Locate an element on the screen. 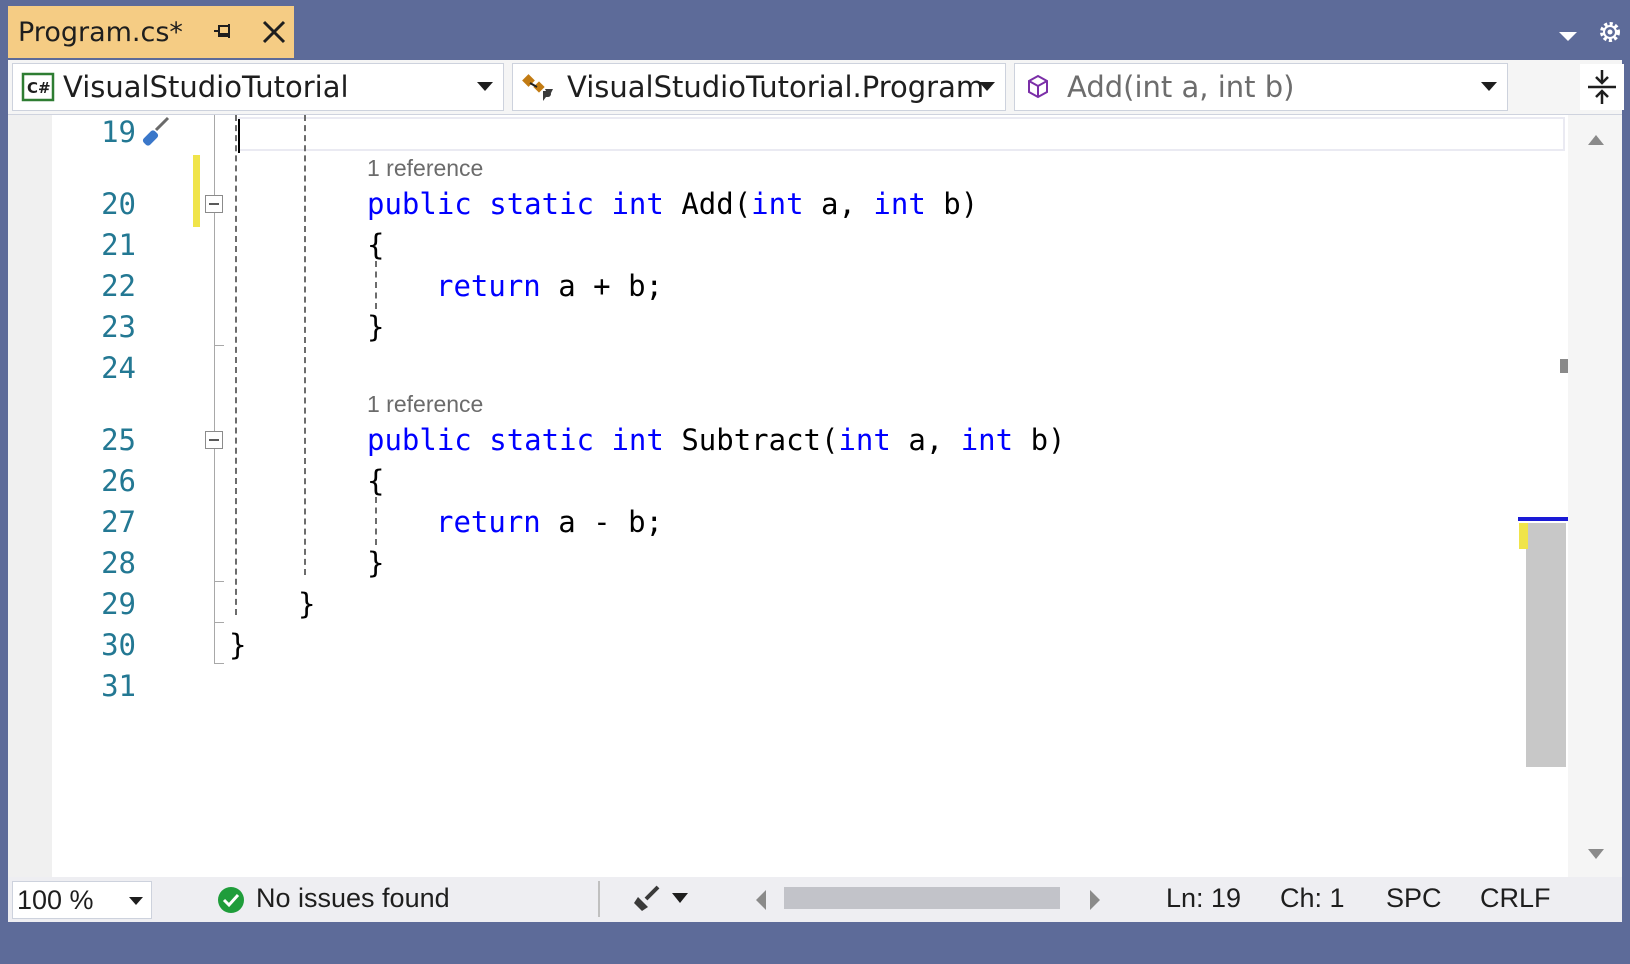  line-number: 20 is located at coordinates (118, 204).